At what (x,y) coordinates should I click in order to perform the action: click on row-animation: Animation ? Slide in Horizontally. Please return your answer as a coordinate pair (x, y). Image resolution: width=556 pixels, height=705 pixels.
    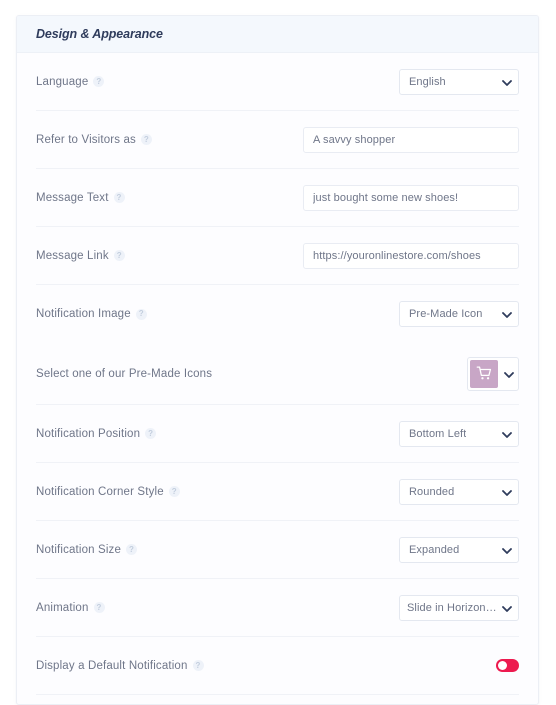
    Looking at the image, I should click on (277, 608).